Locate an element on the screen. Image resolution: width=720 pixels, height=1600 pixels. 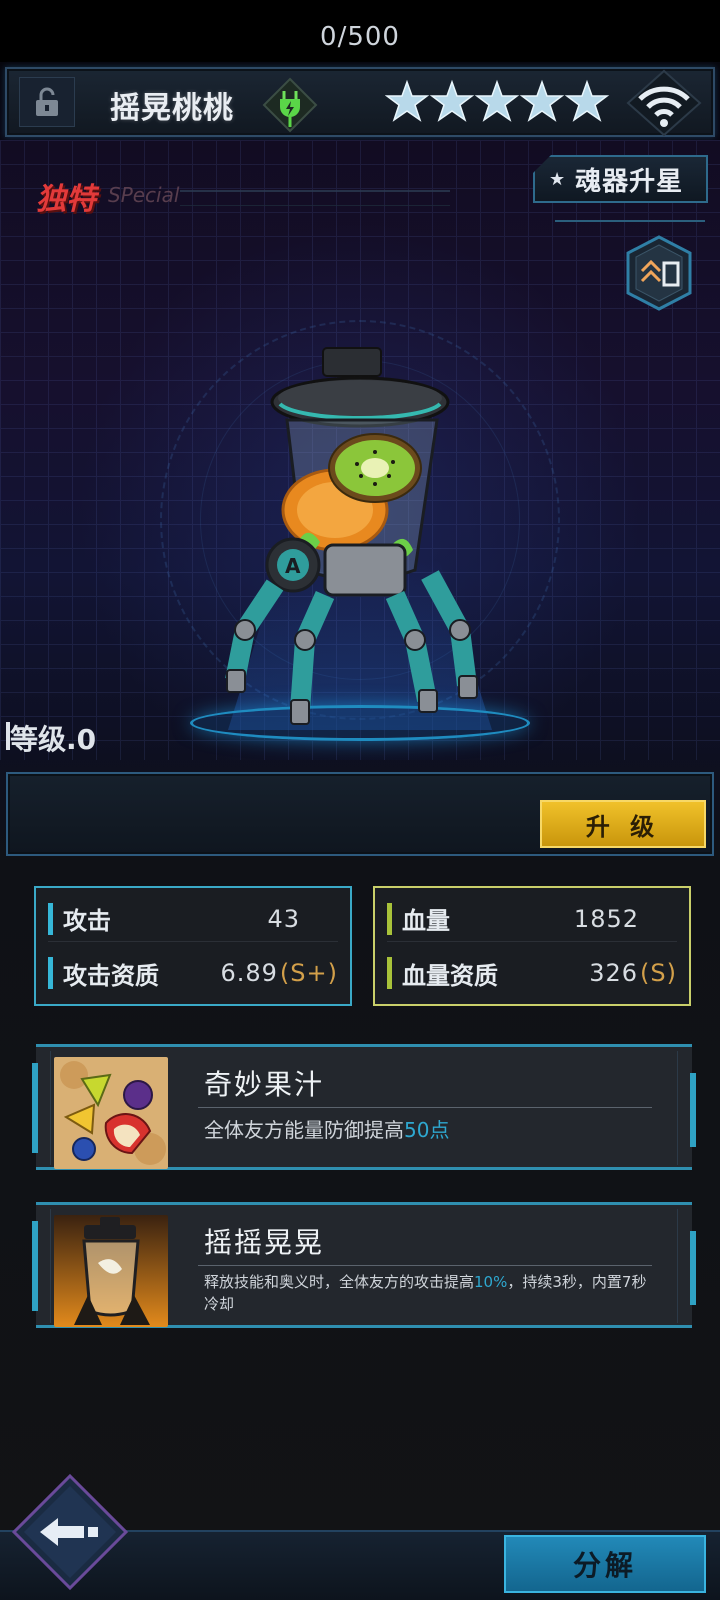
unlocked-padlock-icon is located at coordinates (47, 101).